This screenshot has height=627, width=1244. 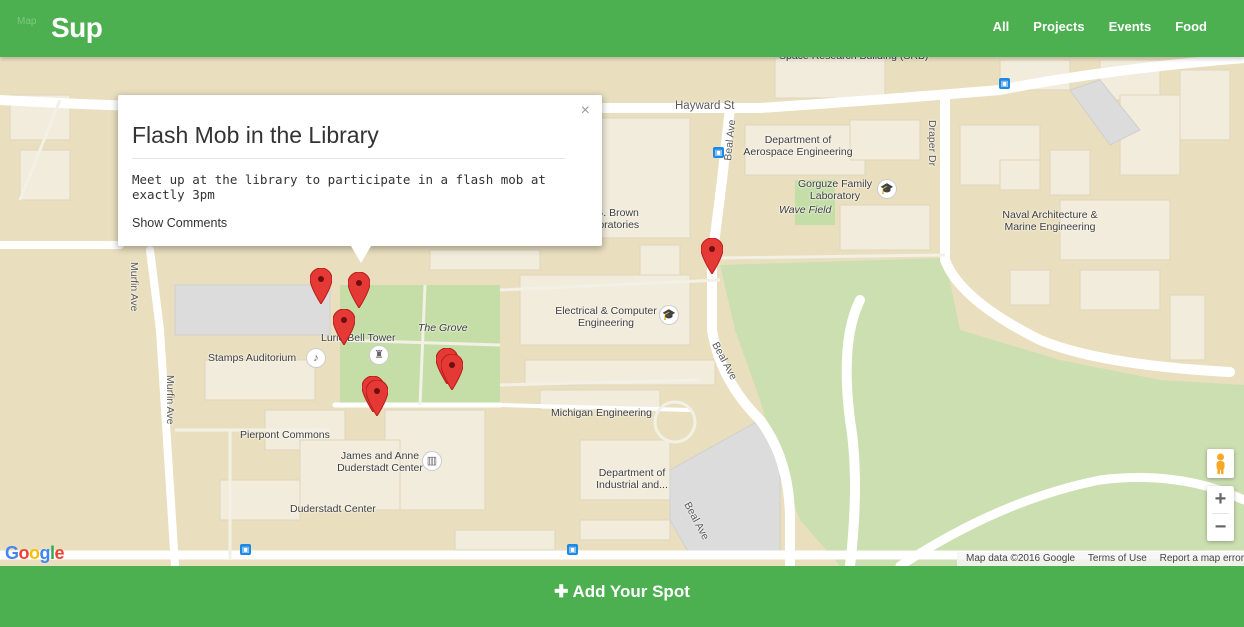 I want to click on divider, so click(x=348, y=158).